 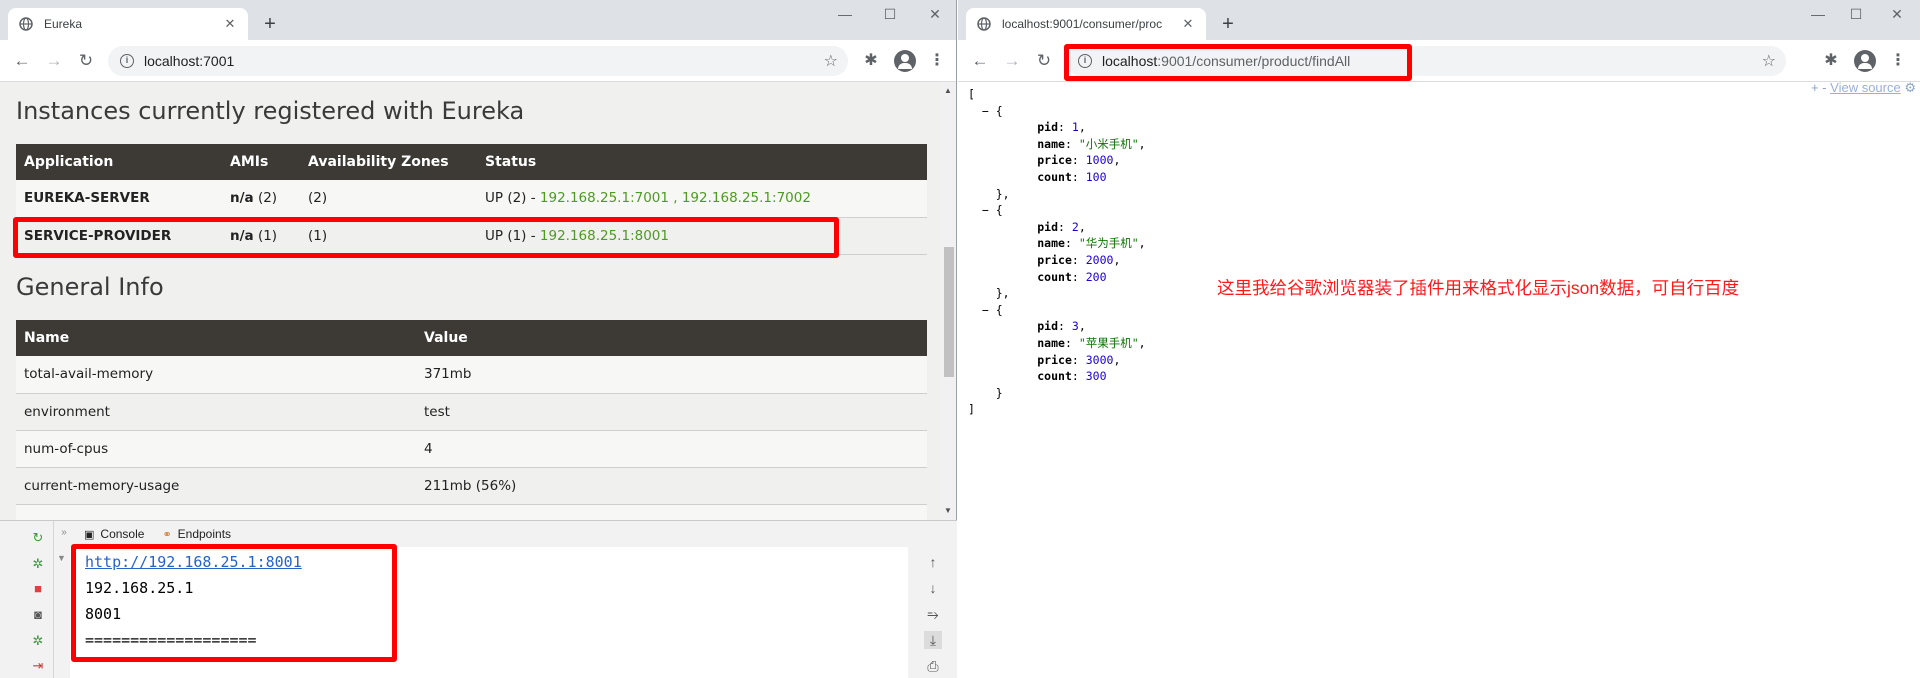 What do you see at coordinates (984, 24) in the screenshot?
I see `globe-icon` at bounding box center [984, 24].